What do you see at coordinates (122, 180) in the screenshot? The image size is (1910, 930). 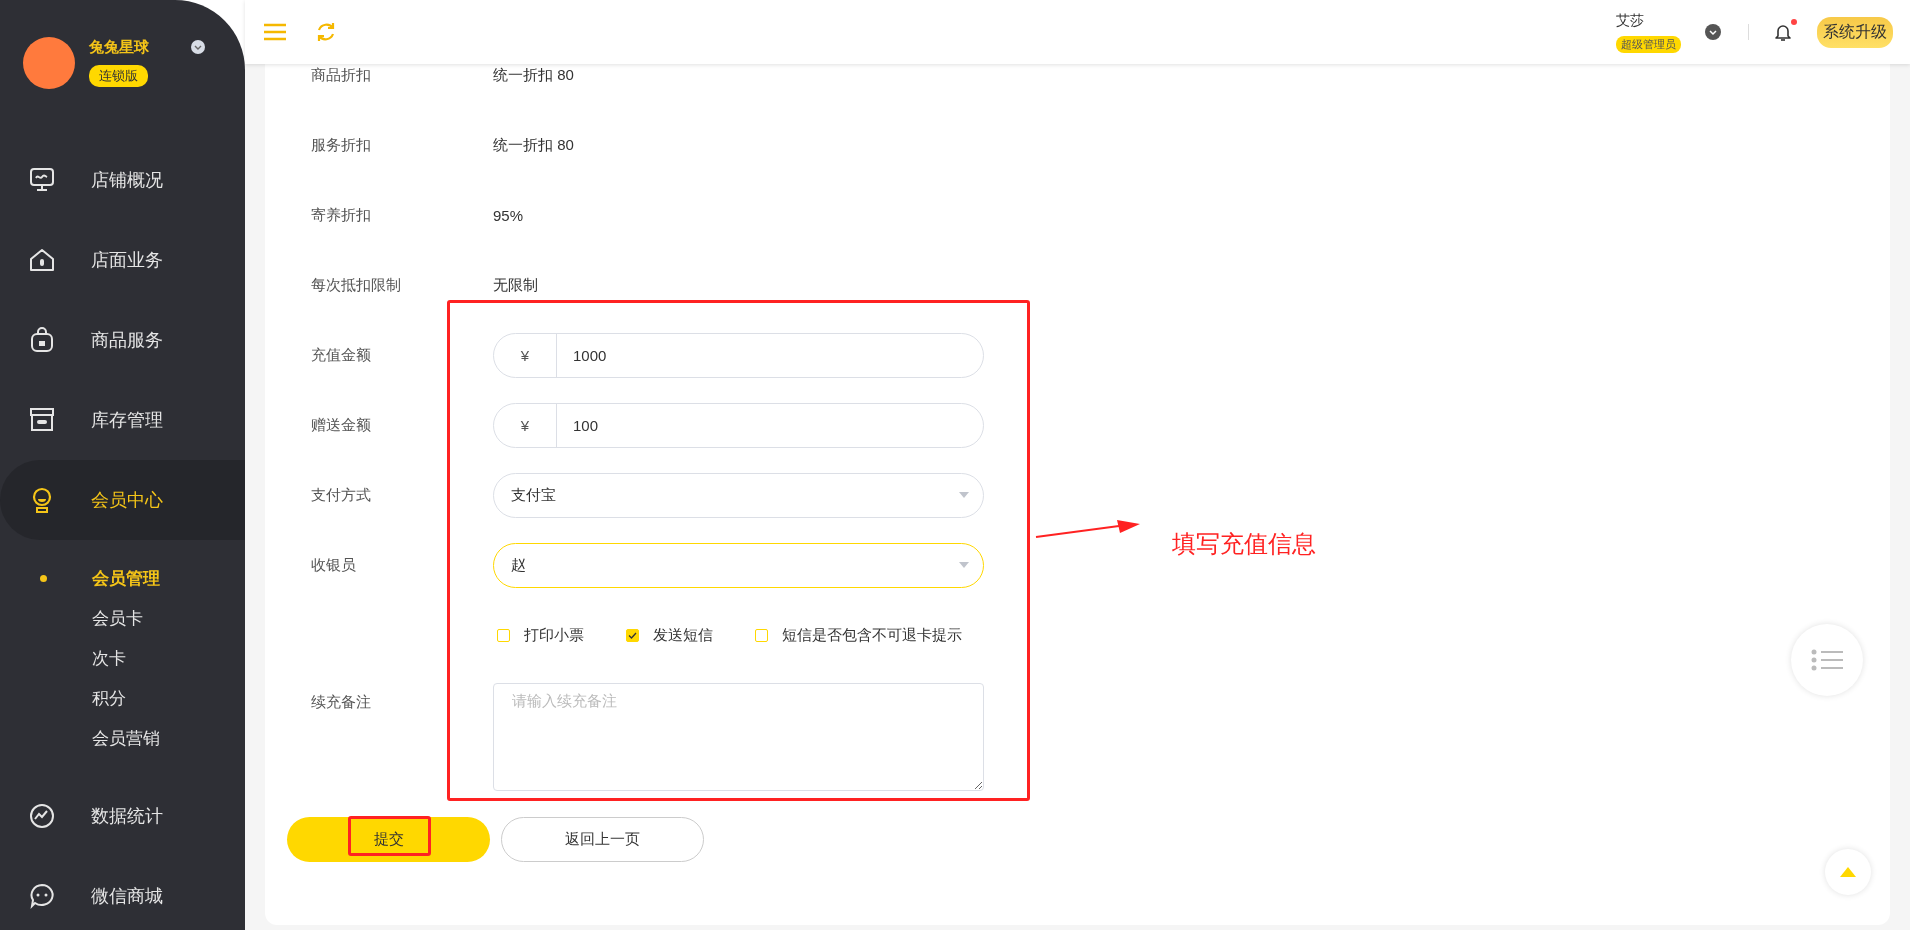 I see `sidebar-item: 店铺概况` at bounding box center [122, 180].